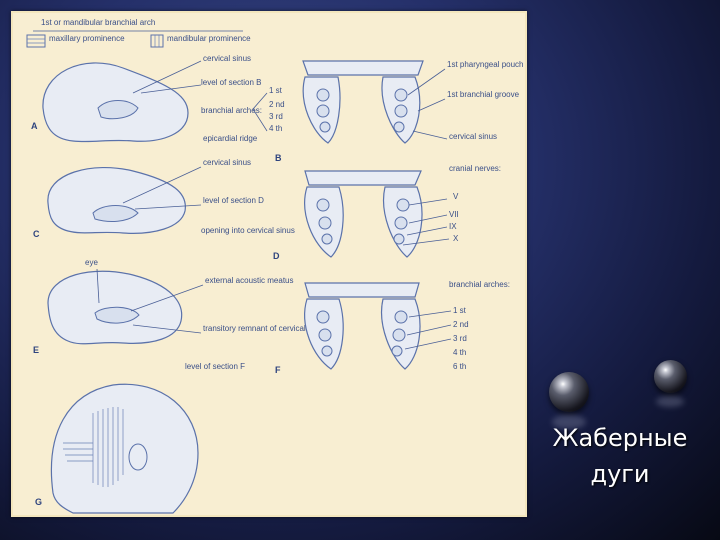 This screenshot has width=720, height=540. Describe the element at coordinates (278, 370) in the screenshot. I see `panel-f-label: F` at that location.